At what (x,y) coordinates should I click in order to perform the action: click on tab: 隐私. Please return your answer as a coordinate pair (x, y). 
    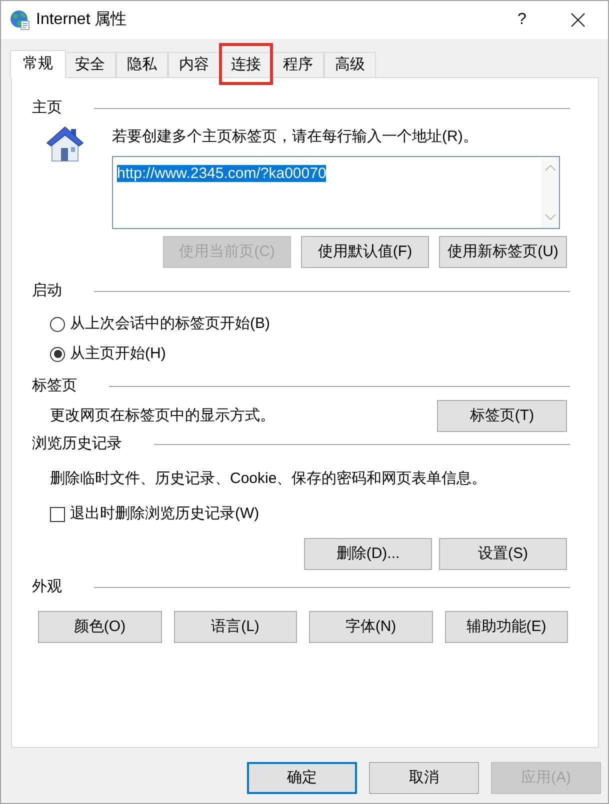
    Looking at the image, I should click on (142, 64).